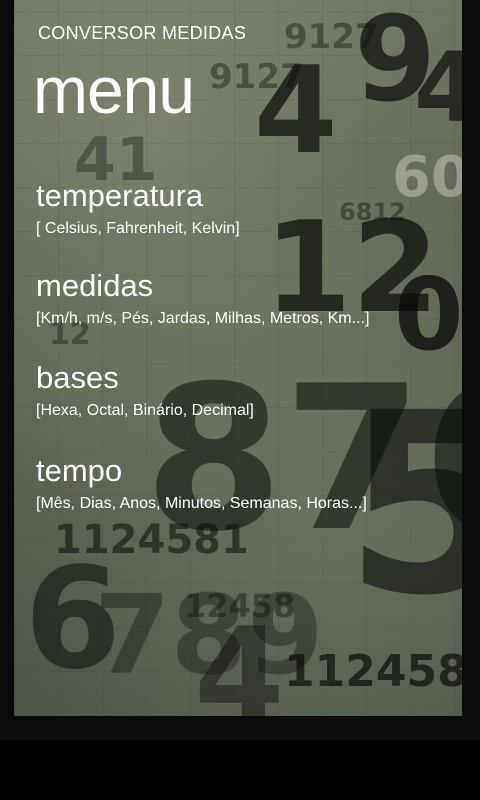  What do you see at coordinates (235, 394) in the screenshot?
I see `menu-item-bases: bases [Hexa, Octal, Binário, Decimal]` at bounding box center [235, 394].